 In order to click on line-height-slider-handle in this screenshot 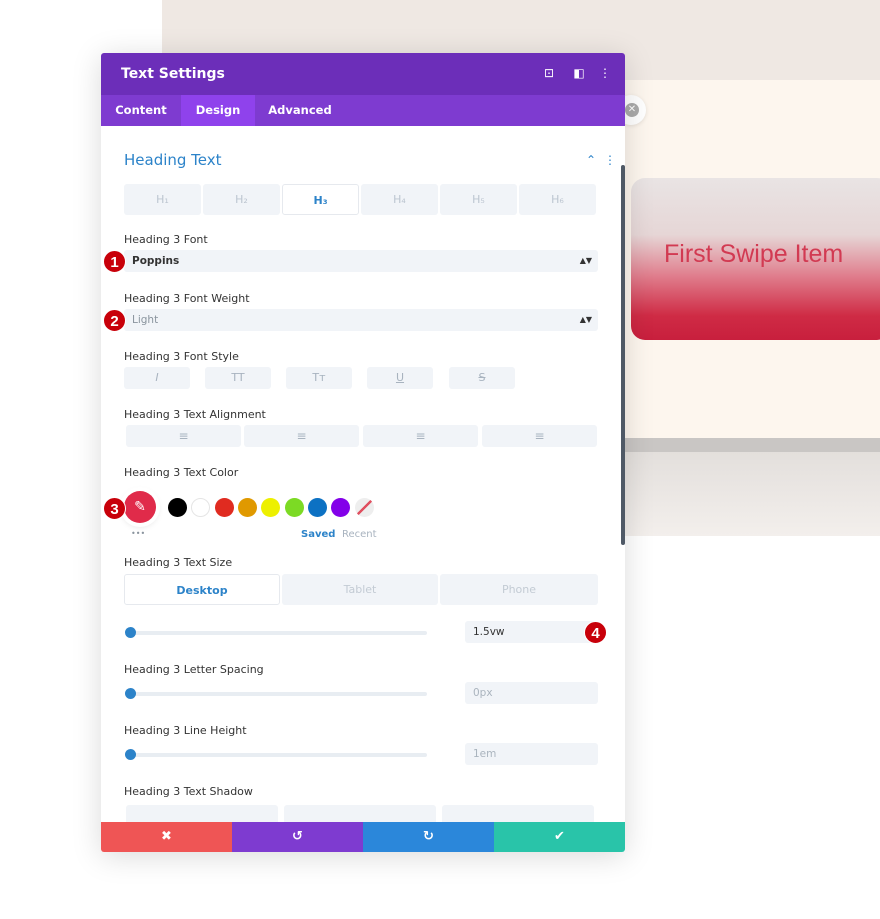, I will do `click(130, 754)`.